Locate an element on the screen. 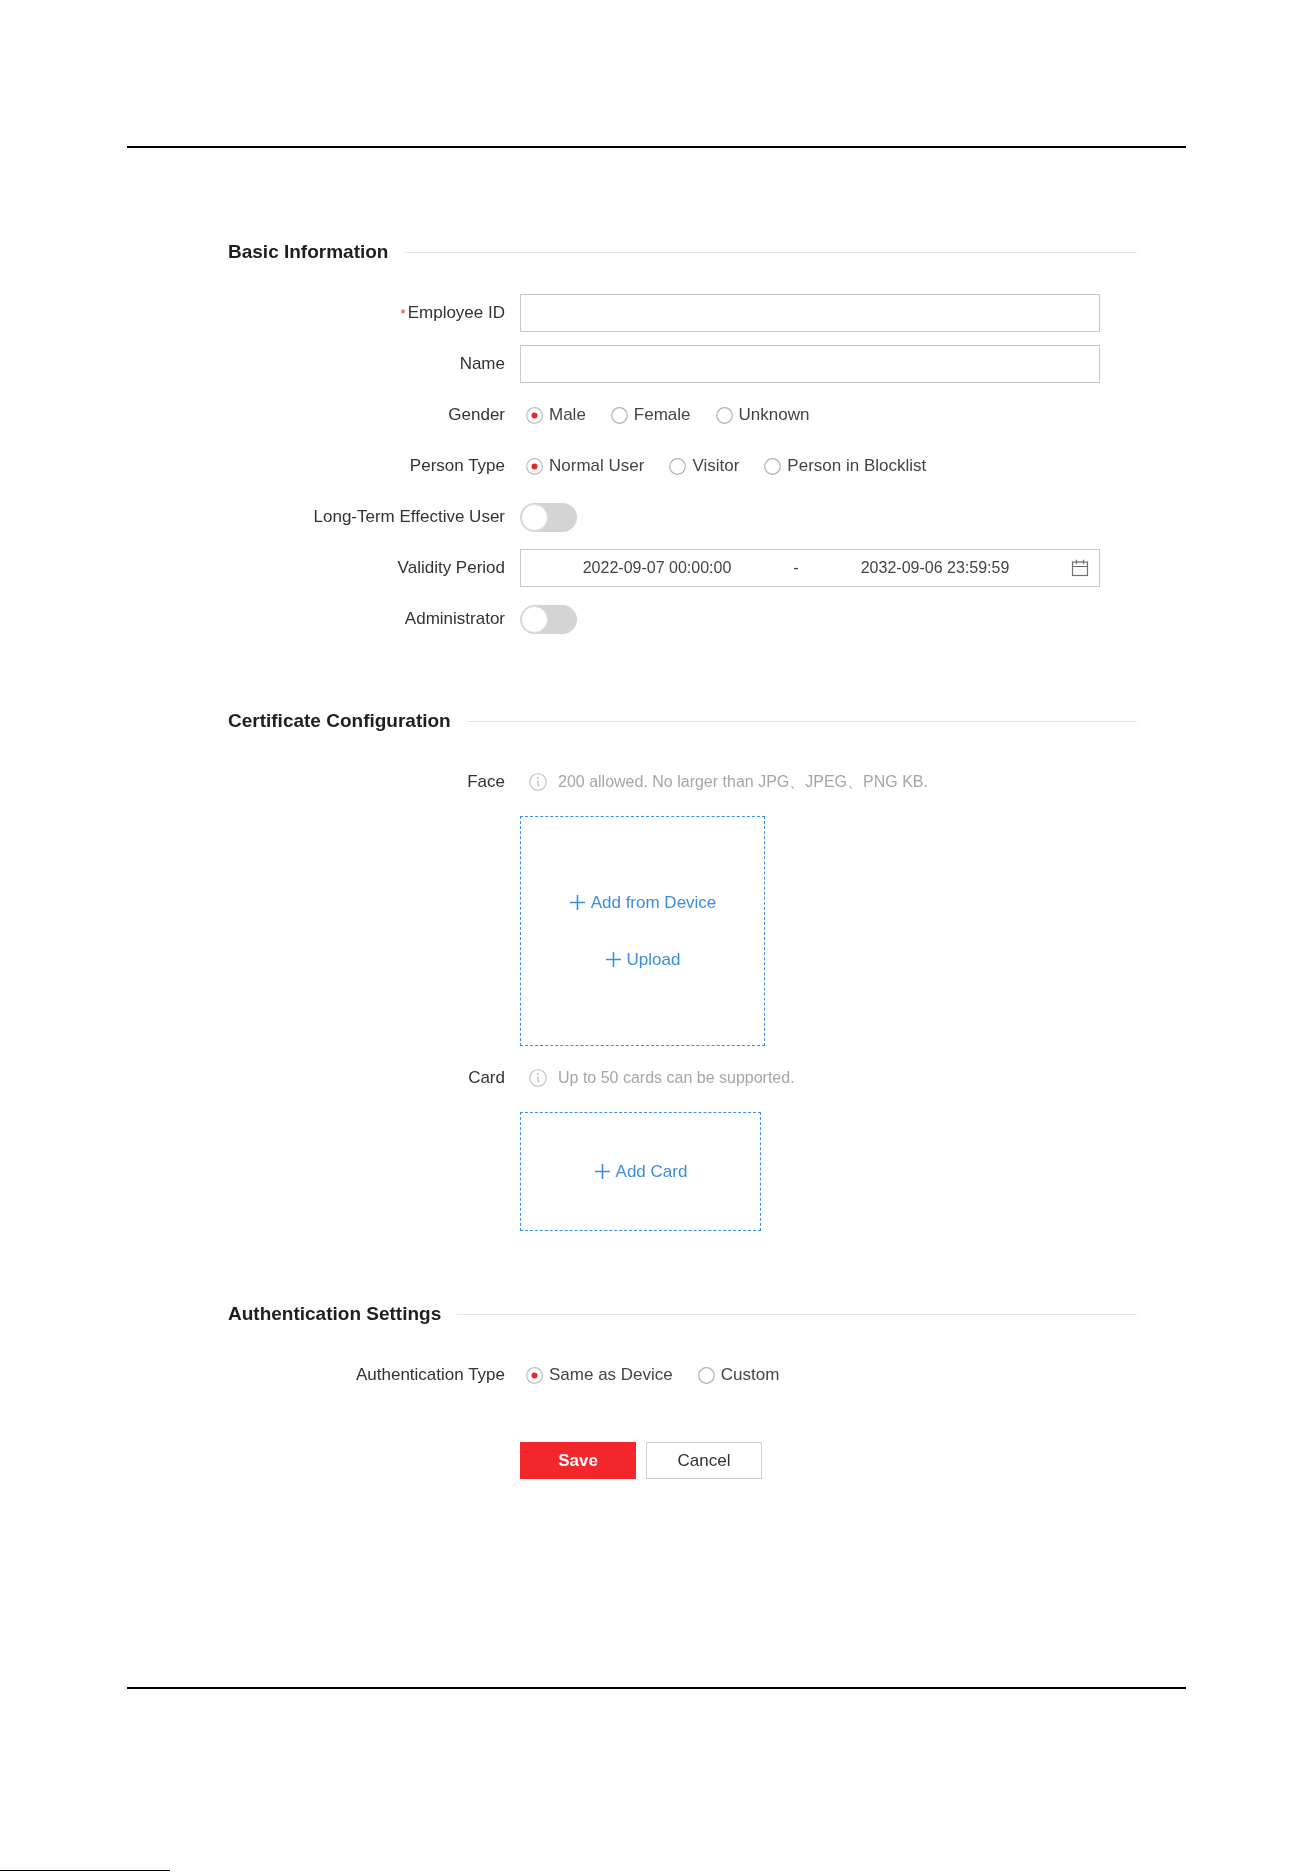 The image size is (1313, 1873). radio-option: Female is located at coordinates (650, 415).